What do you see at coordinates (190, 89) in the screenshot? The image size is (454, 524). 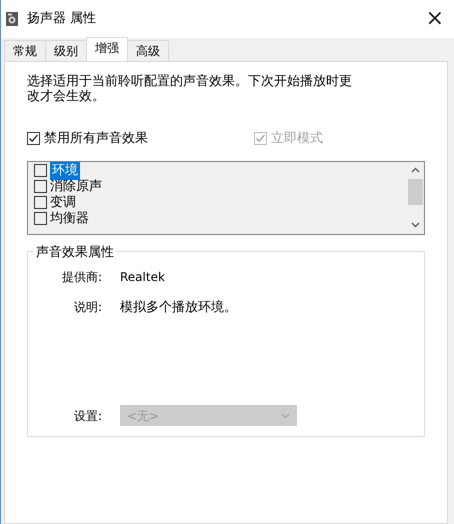 I see `description-text: 选择适用于当前聆听配置的声音效果。下次开始播放时更改才会生效。` at bounding box center [190, 89].